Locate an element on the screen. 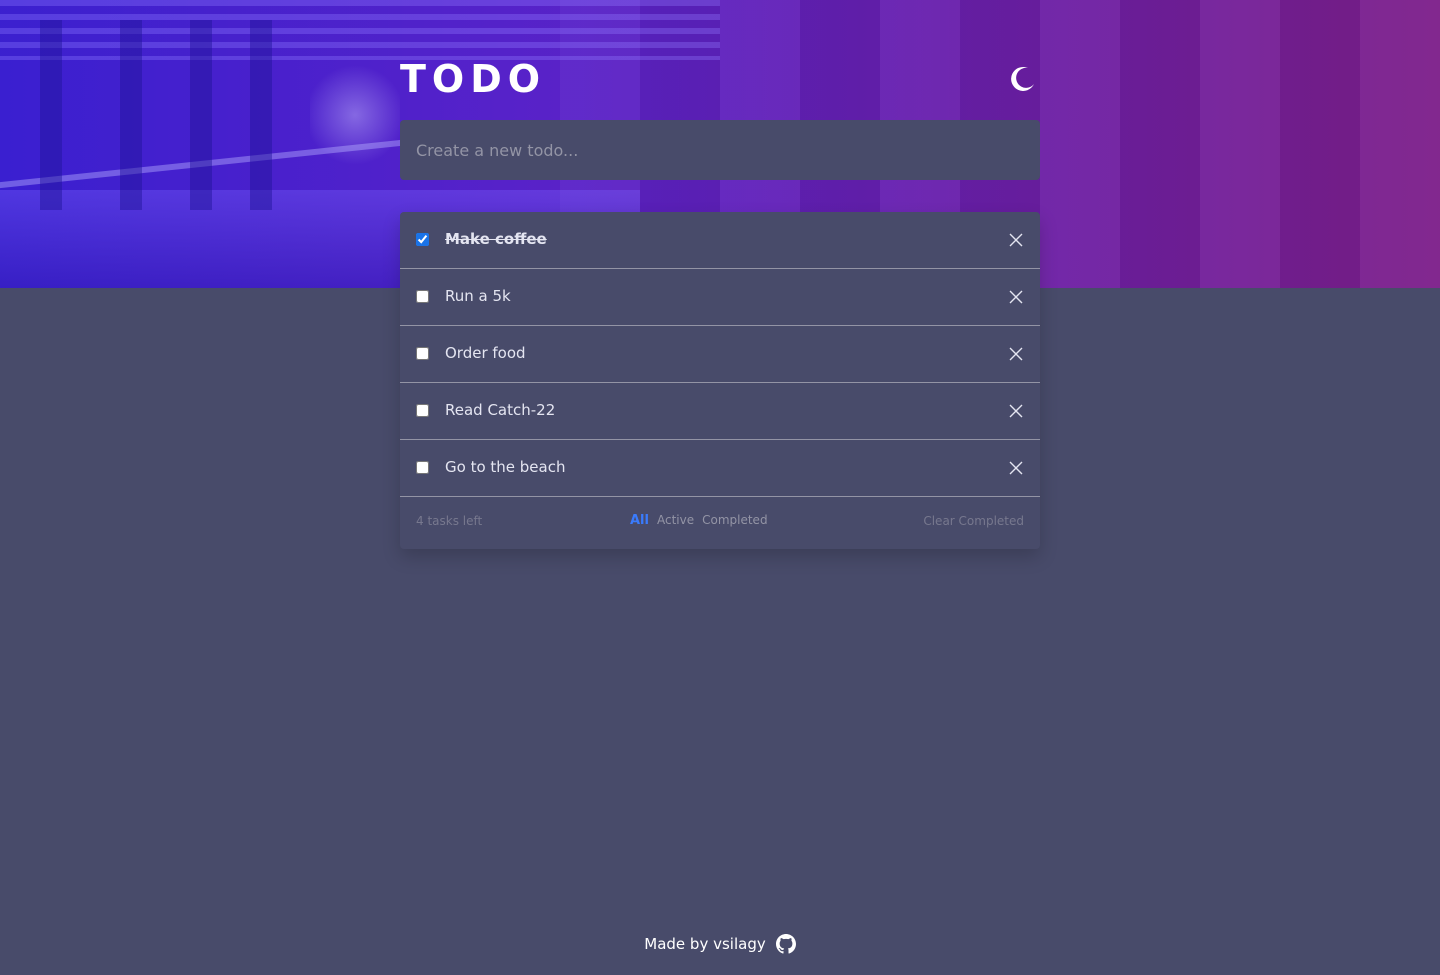 The image size is (1440, 975). background-ceiling is located at coordinates (360, 30).